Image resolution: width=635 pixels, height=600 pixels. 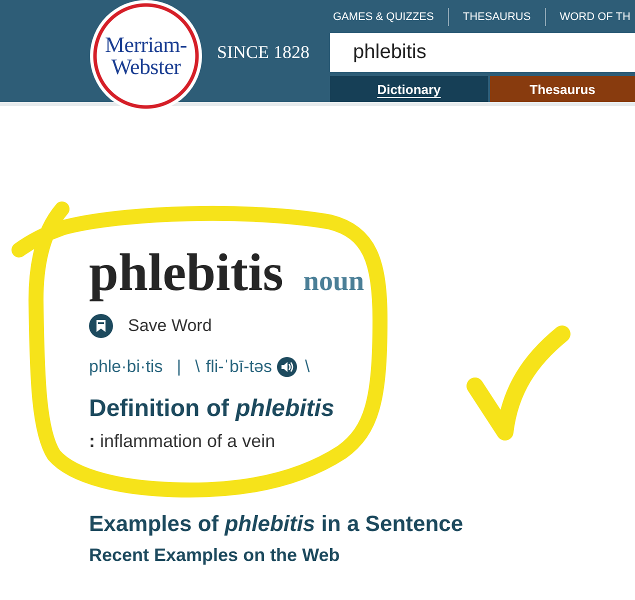 What do you see at coordinates (101, 326) in the screenshot?
I see `bookmark-icon` at bounding box center [101, 326].